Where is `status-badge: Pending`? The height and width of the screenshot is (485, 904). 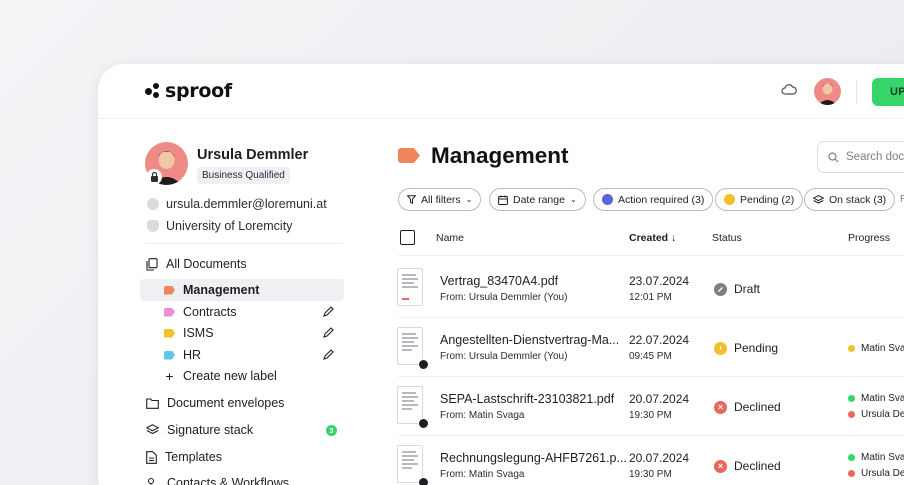 status-badge: Pending is located at coordinates (746, 348).